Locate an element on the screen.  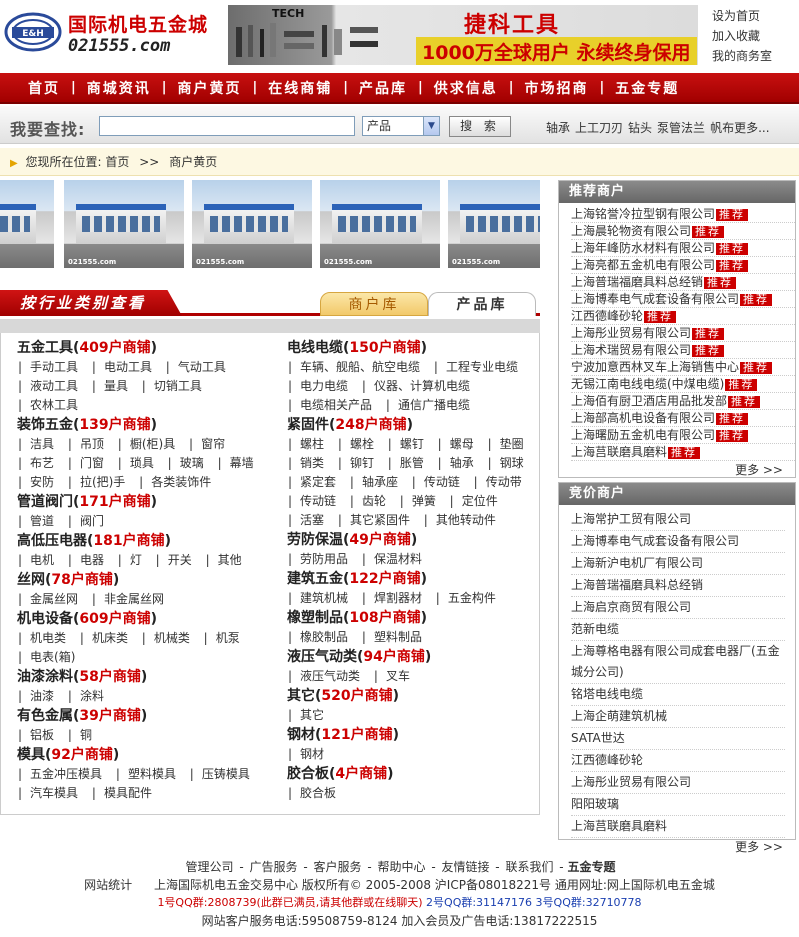
nav-item: 在线商铺 is located at coordinates (300, 88).